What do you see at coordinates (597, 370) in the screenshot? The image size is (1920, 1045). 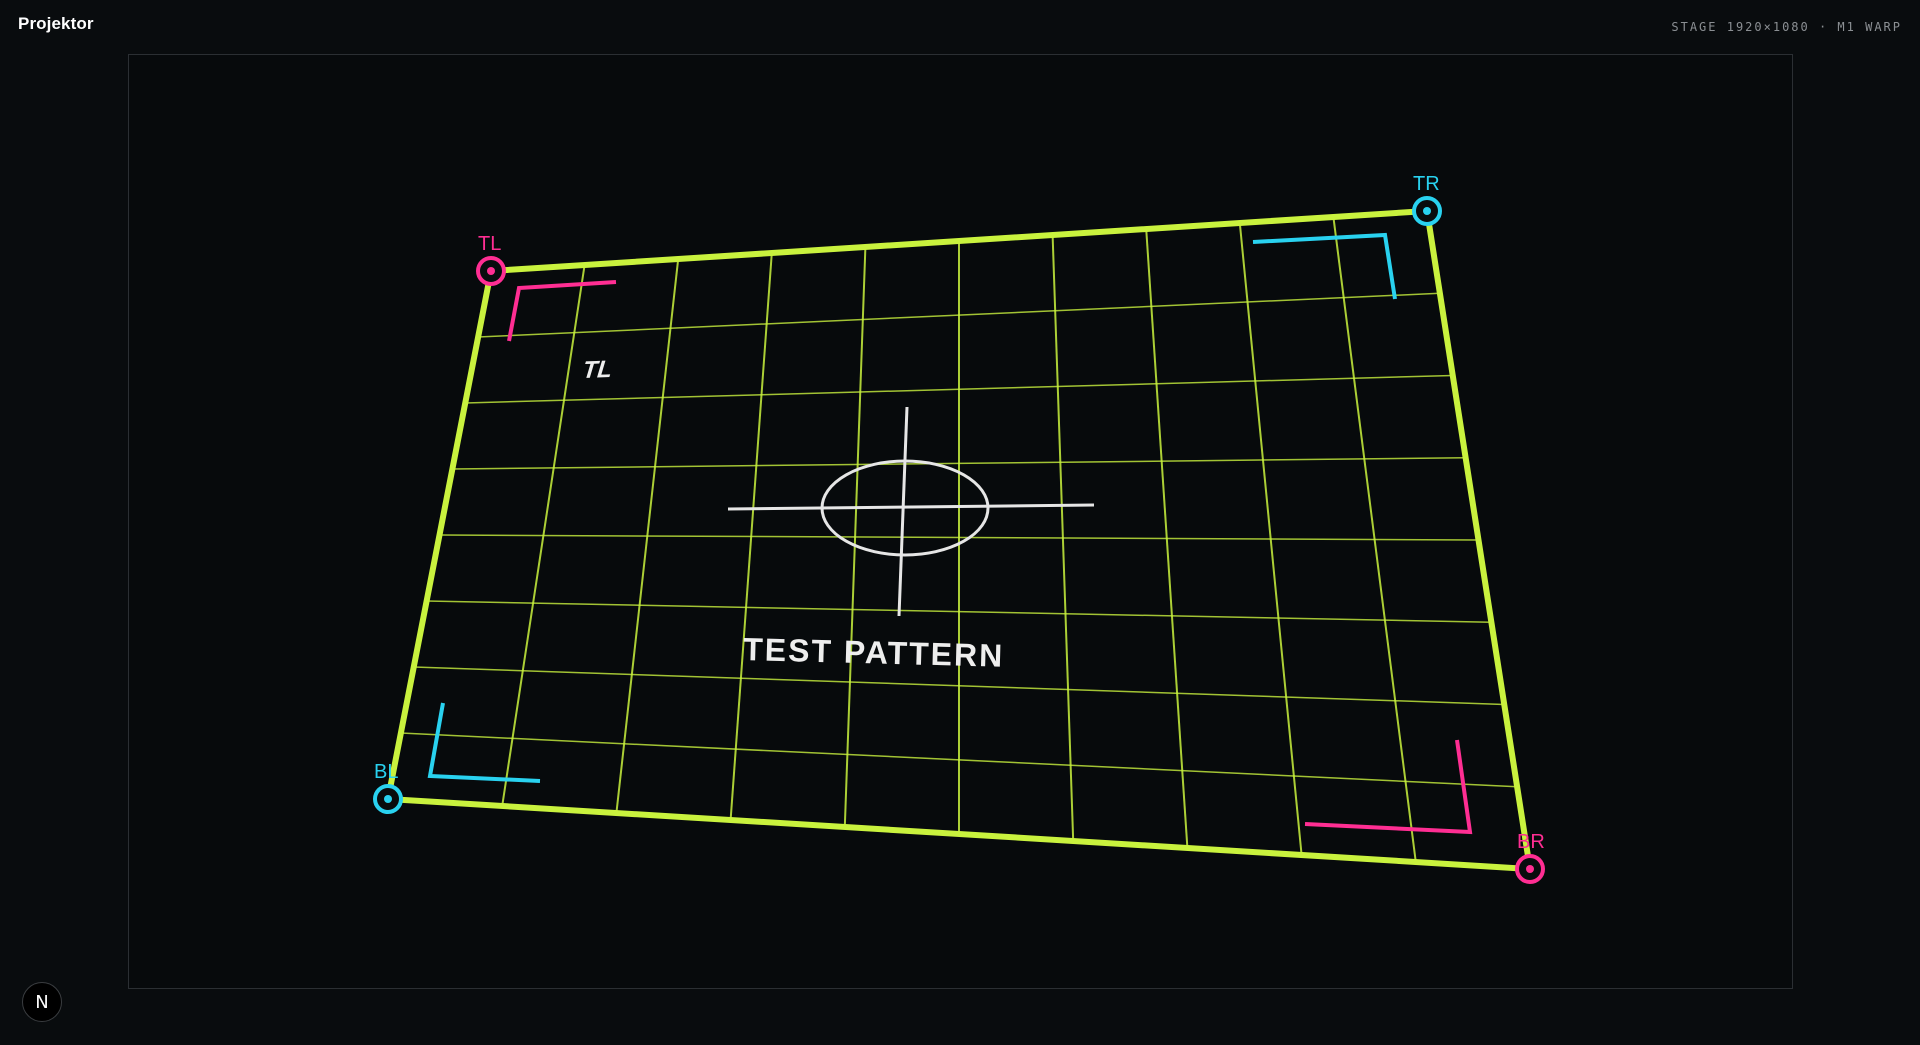 I see `pattern-corner-text: TL` at bounding box center [597, 370].